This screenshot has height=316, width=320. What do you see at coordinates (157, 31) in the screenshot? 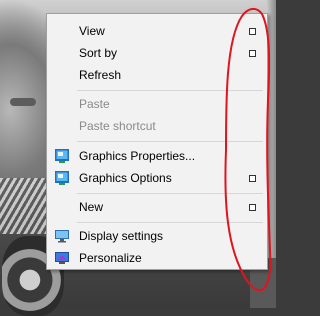
I see `menu-item-view: View` at bounding box center [157, 31].